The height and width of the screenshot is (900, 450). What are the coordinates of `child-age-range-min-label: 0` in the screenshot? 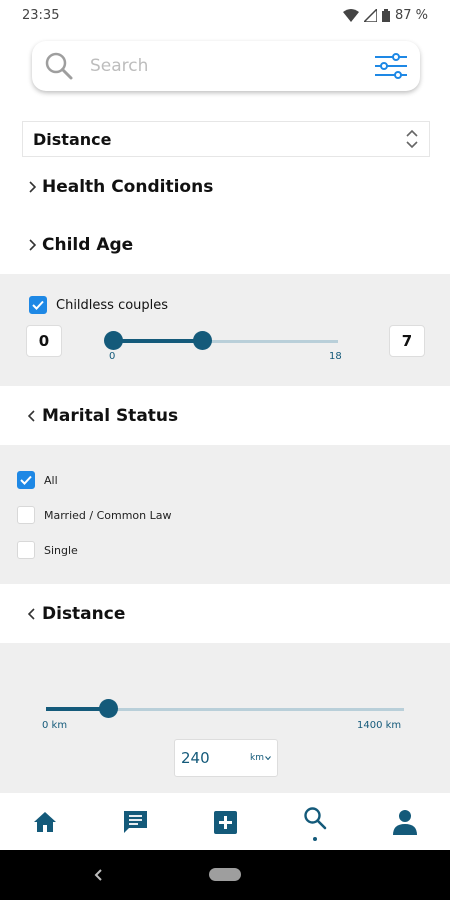 It's located at (112, 356).